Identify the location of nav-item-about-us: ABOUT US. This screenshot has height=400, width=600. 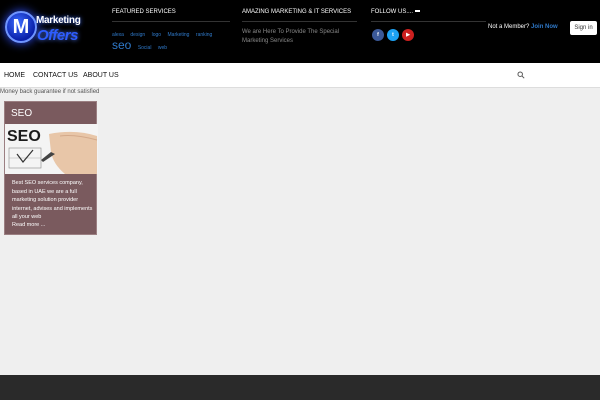
(101, 75).